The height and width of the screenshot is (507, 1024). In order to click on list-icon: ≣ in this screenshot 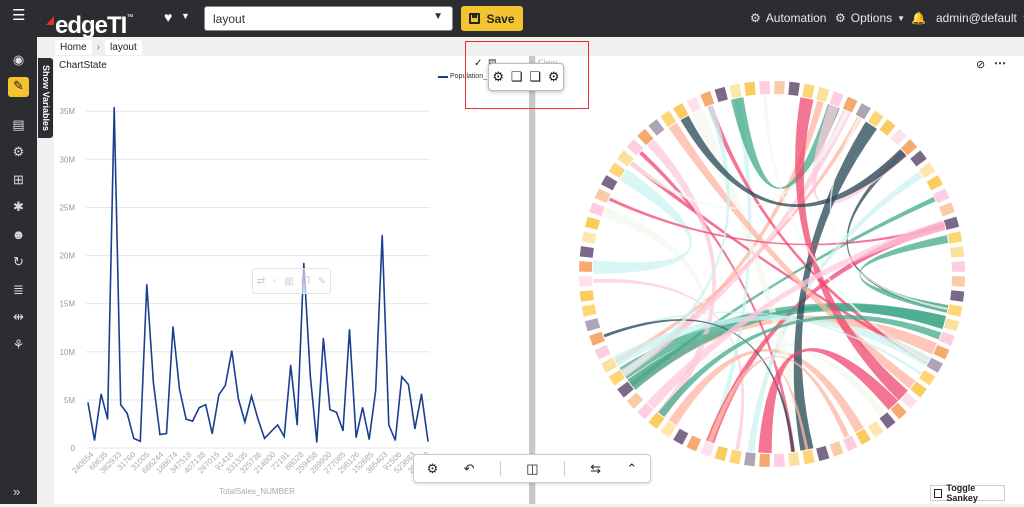, I will do `click(18, 289)`.